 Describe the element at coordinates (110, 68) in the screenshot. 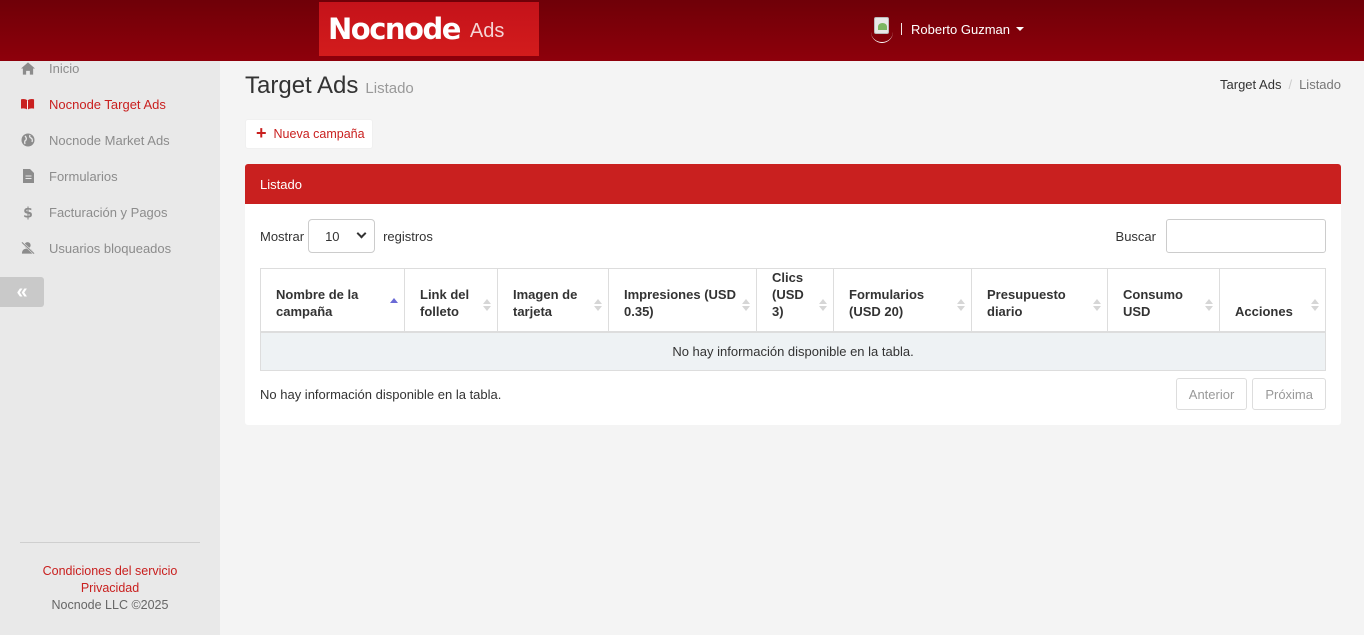

I see `sidebar-item-inicio: Inicio` at that location.